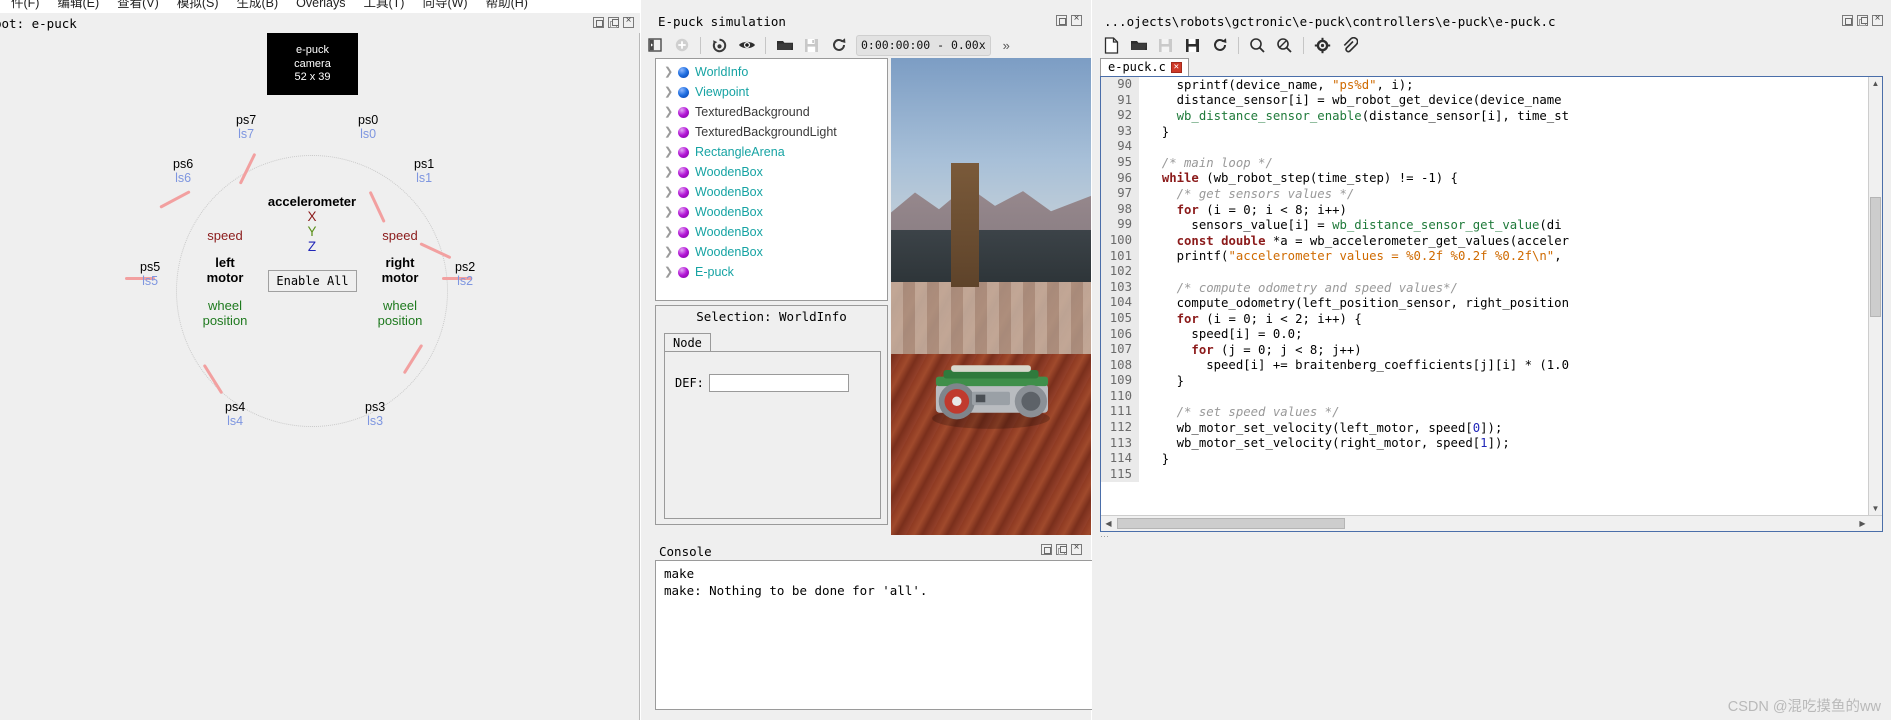  Describe the element at coordinates (246, 127) in the screenshot. I see `sensor-label-ps7: ps7 ls7` at that location.